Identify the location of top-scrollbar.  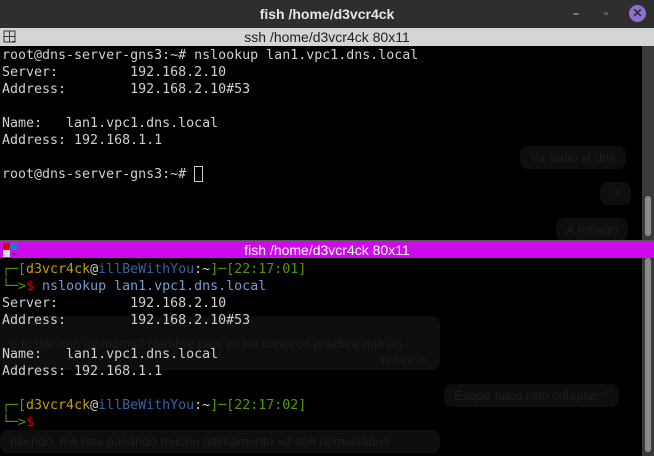
(648, 143).